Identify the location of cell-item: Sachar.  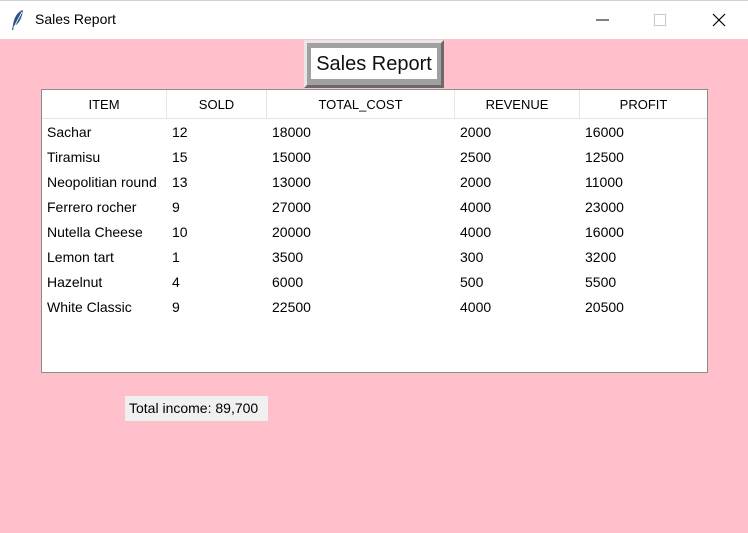
(69, 132).